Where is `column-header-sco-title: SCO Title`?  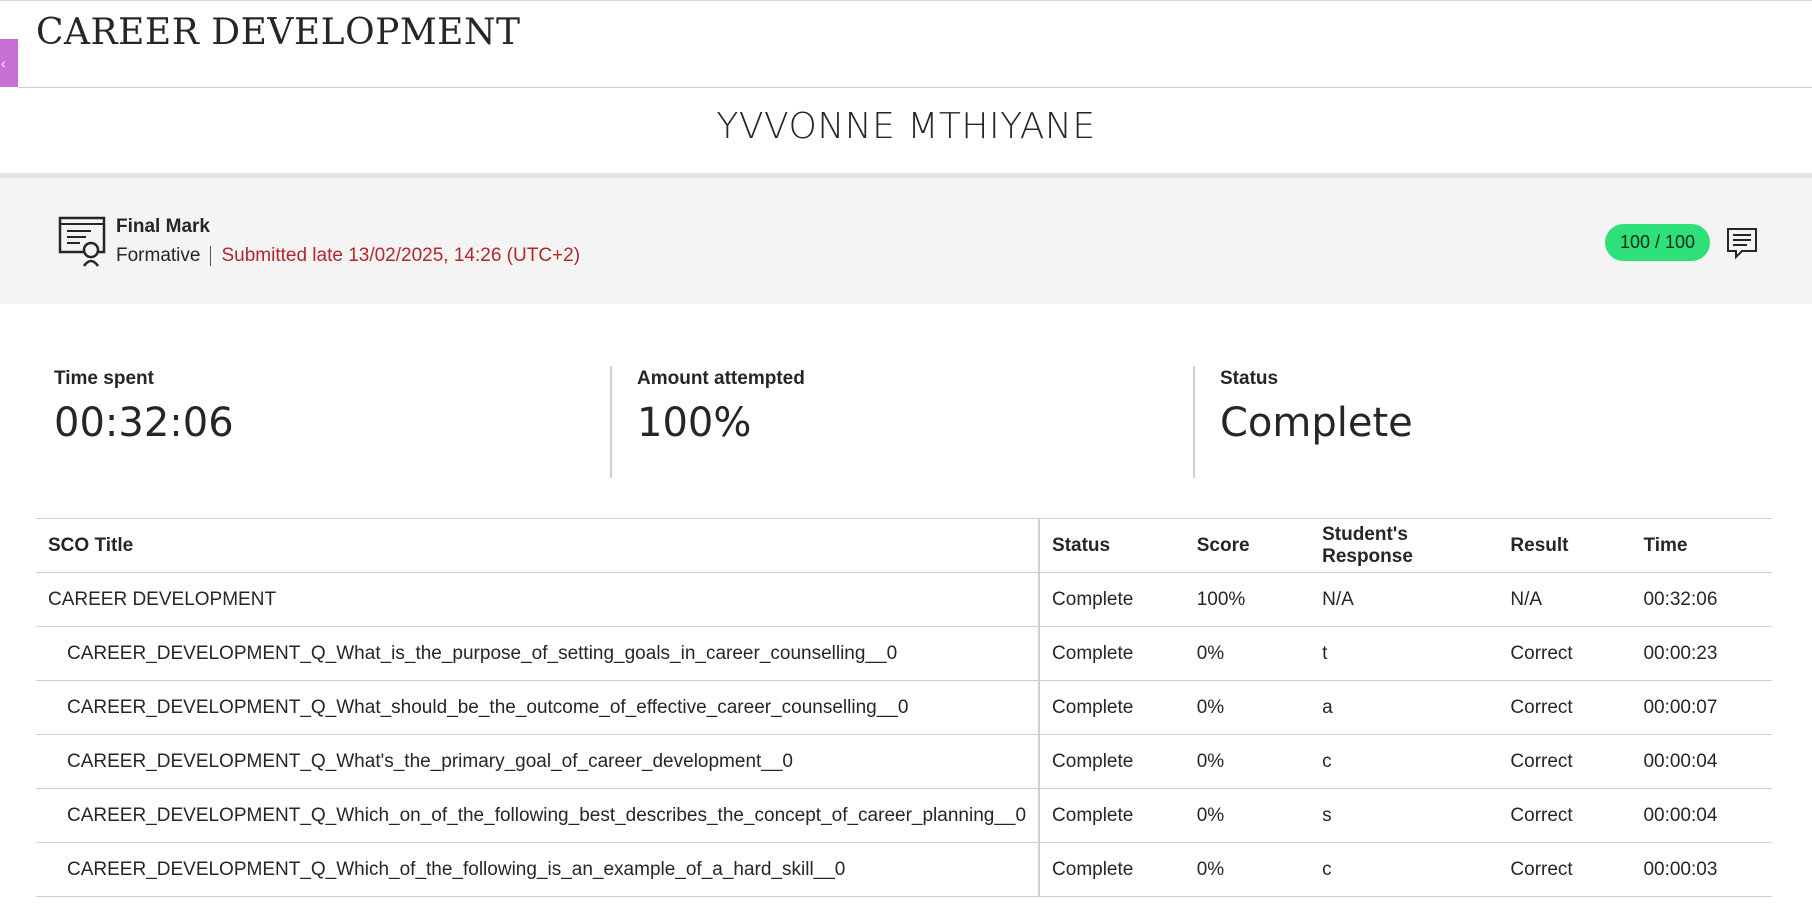
column-header-sco-title: SCO Title is located at coordinates (538, 545).